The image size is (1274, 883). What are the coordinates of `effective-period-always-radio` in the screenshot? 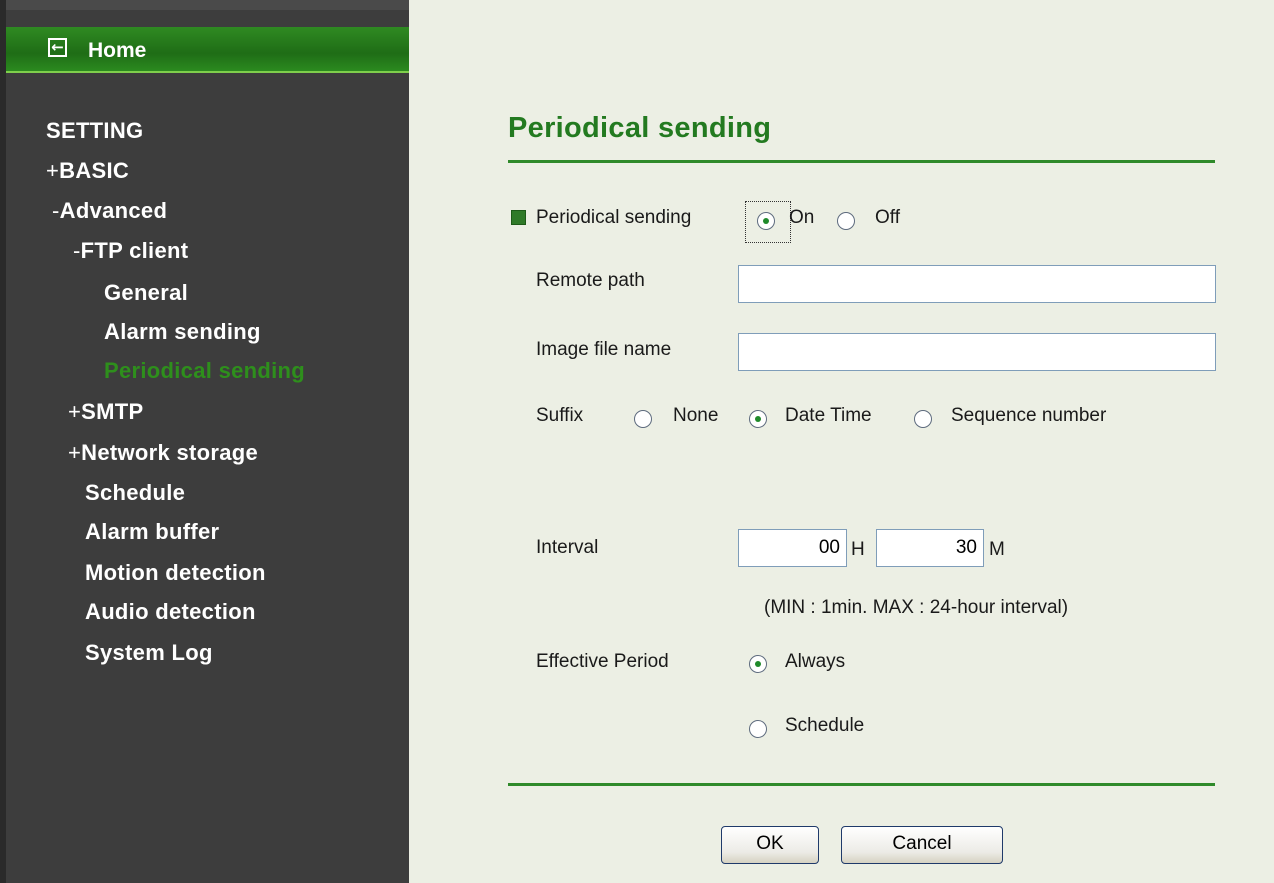 It's located at (758, 664).